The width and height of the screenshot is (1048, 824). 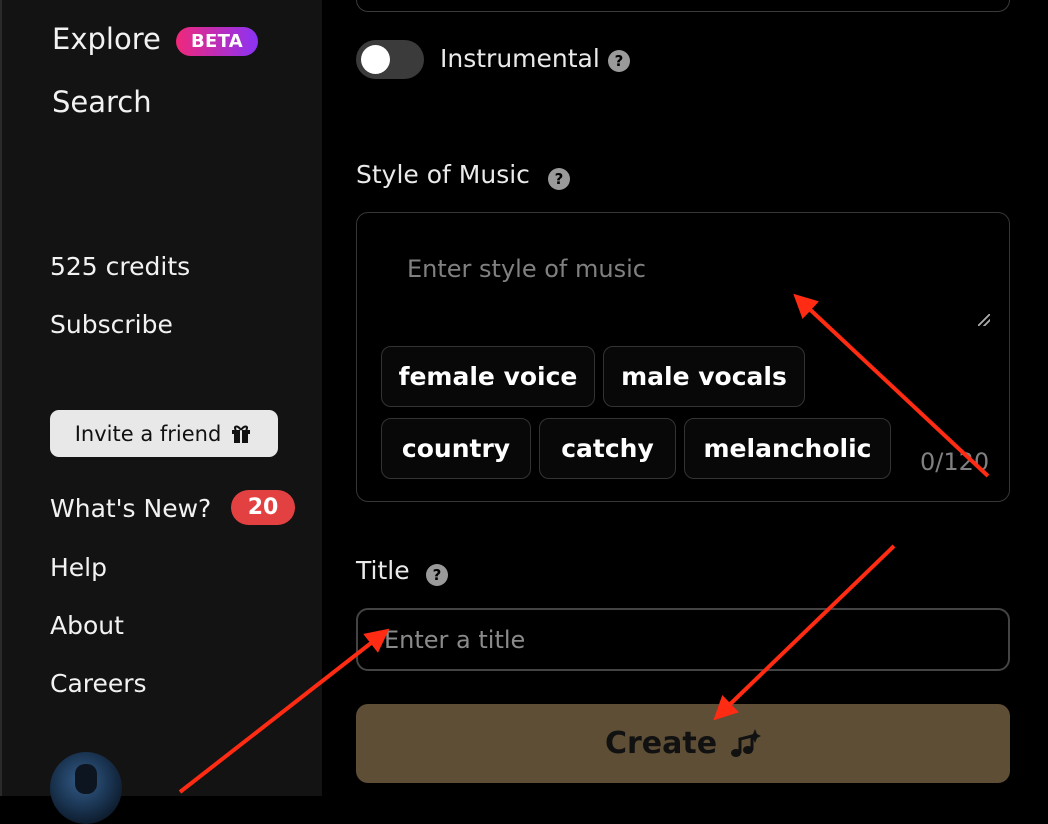 I want to click on credits-label: 525 credits, so click(x=120, y=266).